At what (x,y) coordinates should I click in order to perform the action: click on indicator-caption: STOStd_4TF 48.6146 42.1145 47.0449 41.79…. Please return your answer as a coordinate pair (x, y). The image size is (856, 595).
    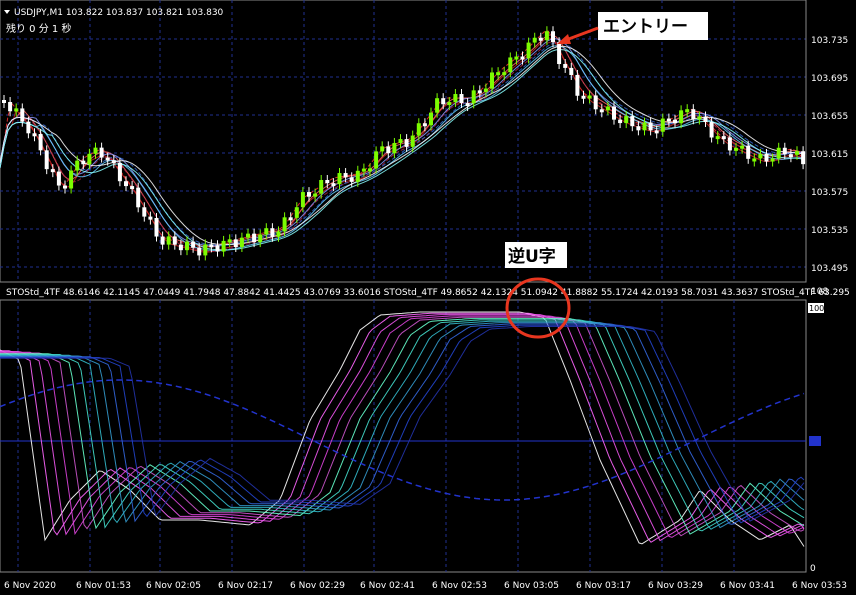
    Looking at the image, I should click on (428, 293).